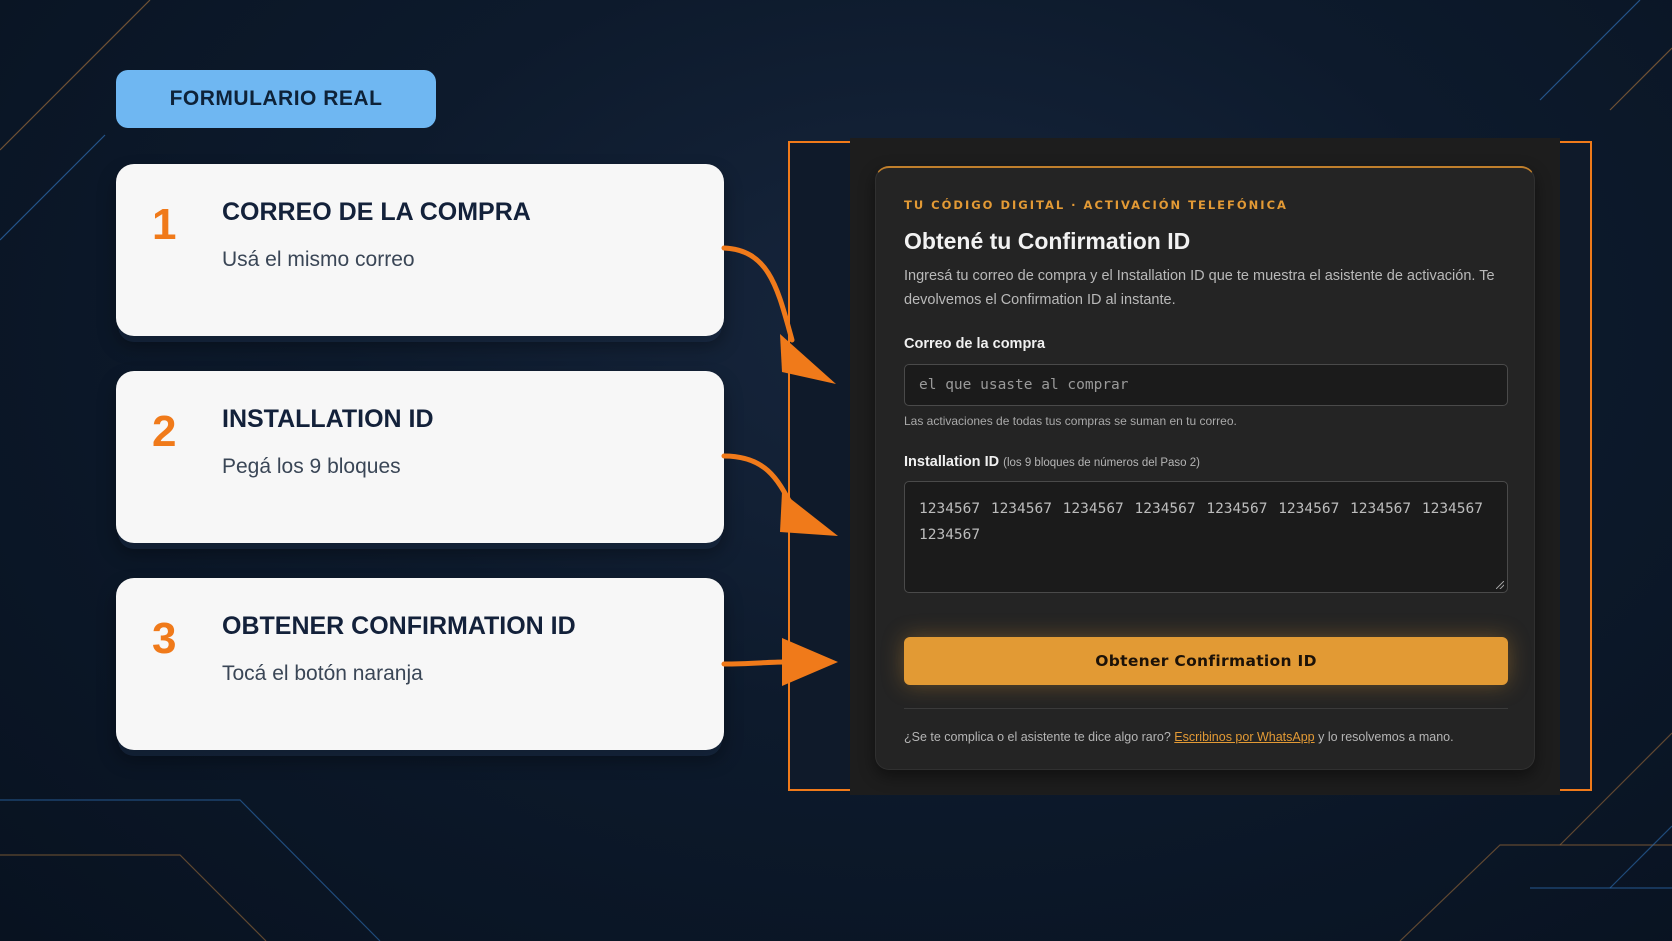  I want to click on step-title: OBTENER CONFIRMATION ID, so click(399, 626).